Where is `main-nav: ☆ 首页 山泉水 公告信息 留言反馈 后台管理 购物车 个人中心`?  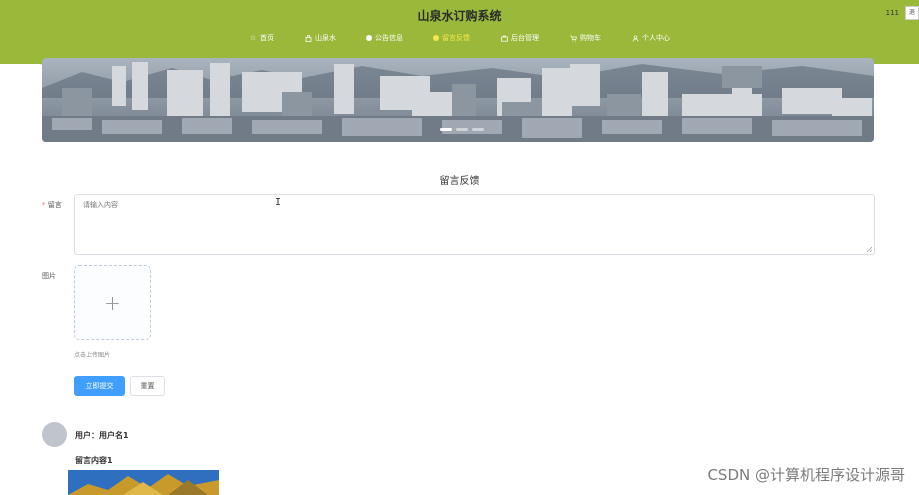 main-nav: ☆ 首页 山泉水 公告信息 留言反馈 后台管理 购物车 个人中心 is located at coordinates (459, 38).